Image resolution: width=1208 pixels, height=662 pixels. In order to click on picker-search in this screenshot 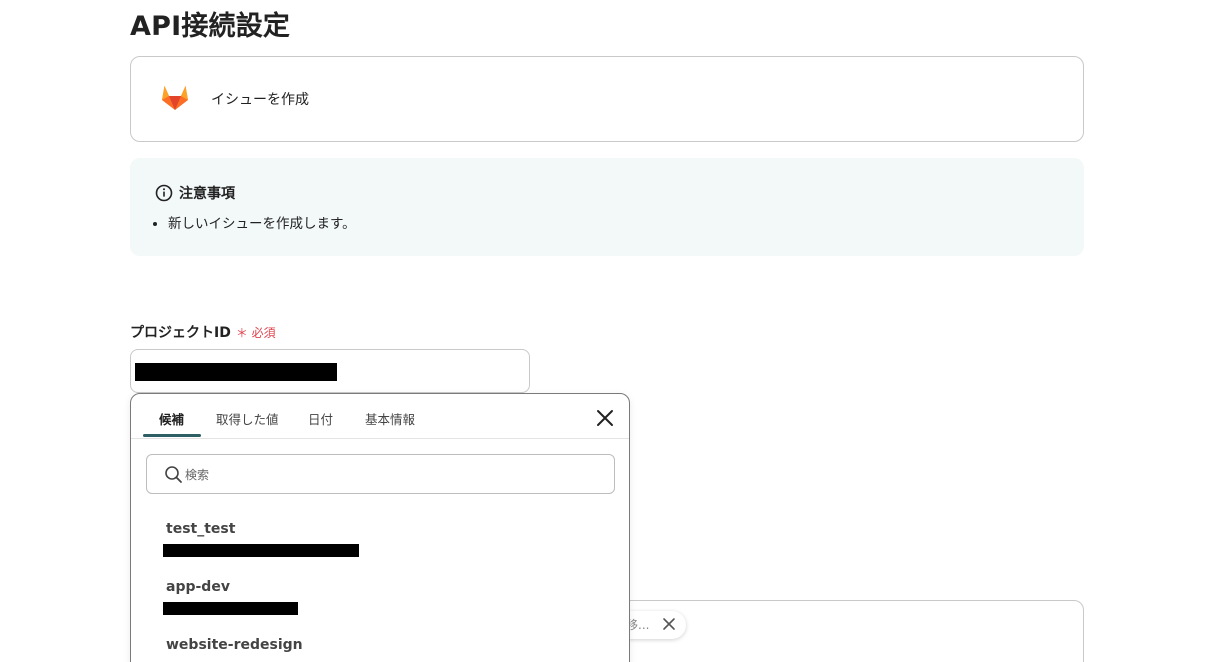, I will do `click(380, 474)`.